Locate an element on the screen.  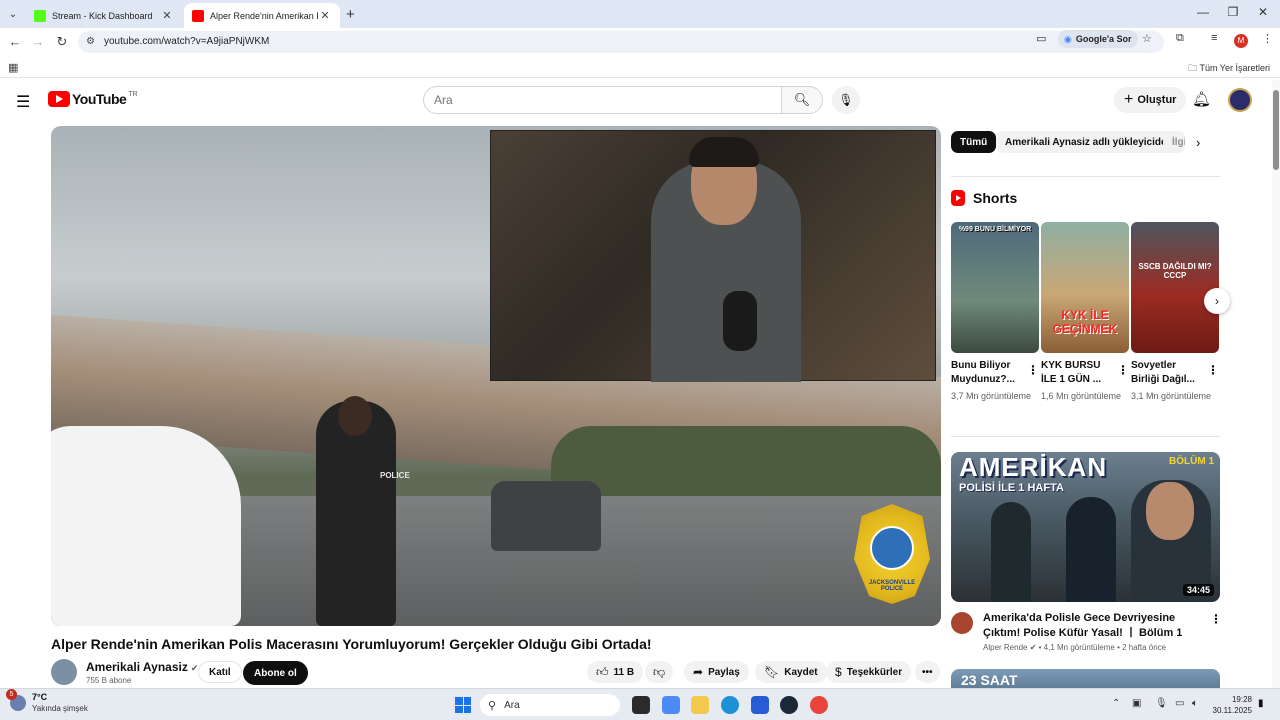
network-icon: ▭ is located at coordinates (1179, 703).